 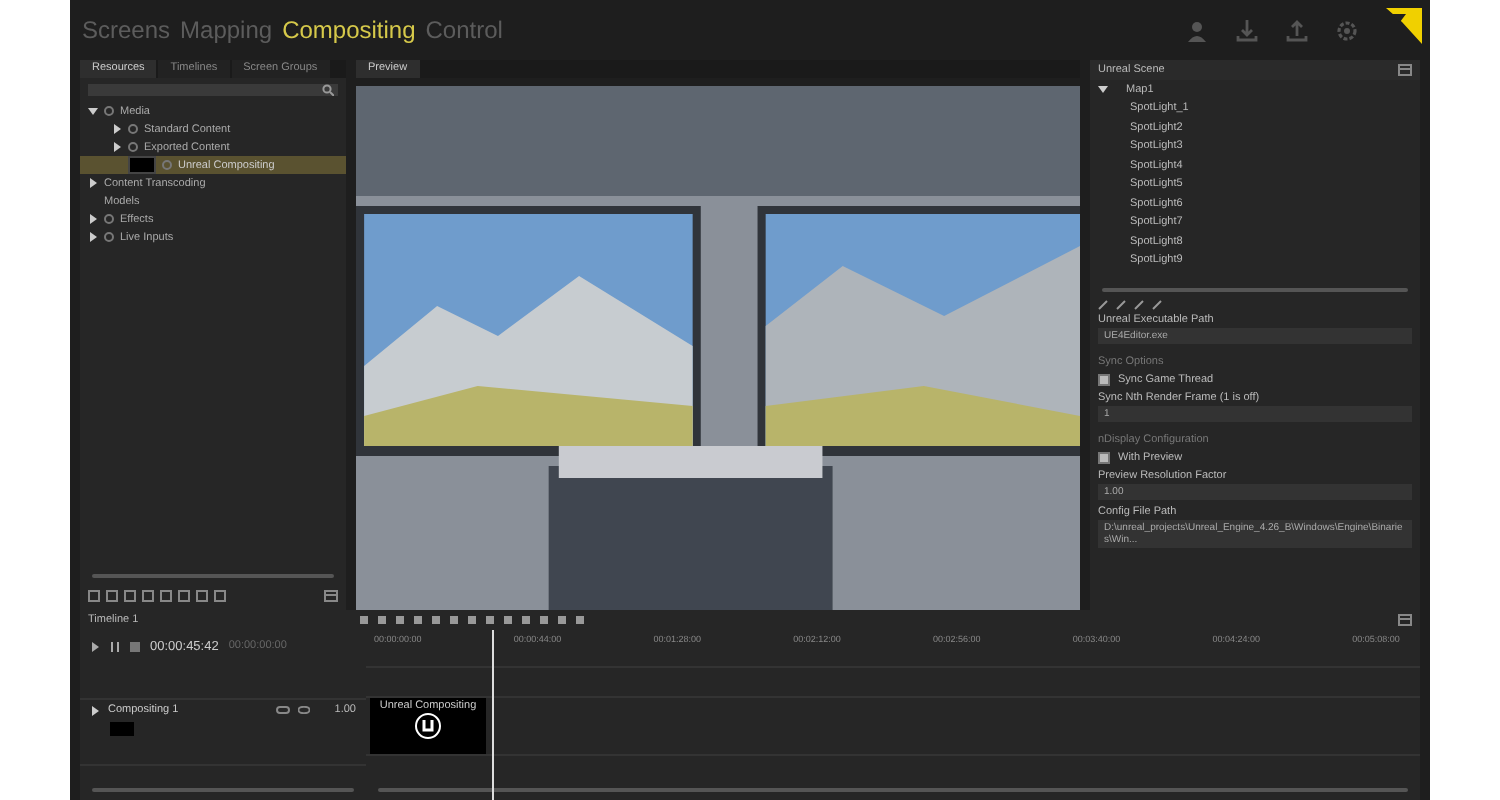 I want to click on link-icon, so click(x=283, y=710).